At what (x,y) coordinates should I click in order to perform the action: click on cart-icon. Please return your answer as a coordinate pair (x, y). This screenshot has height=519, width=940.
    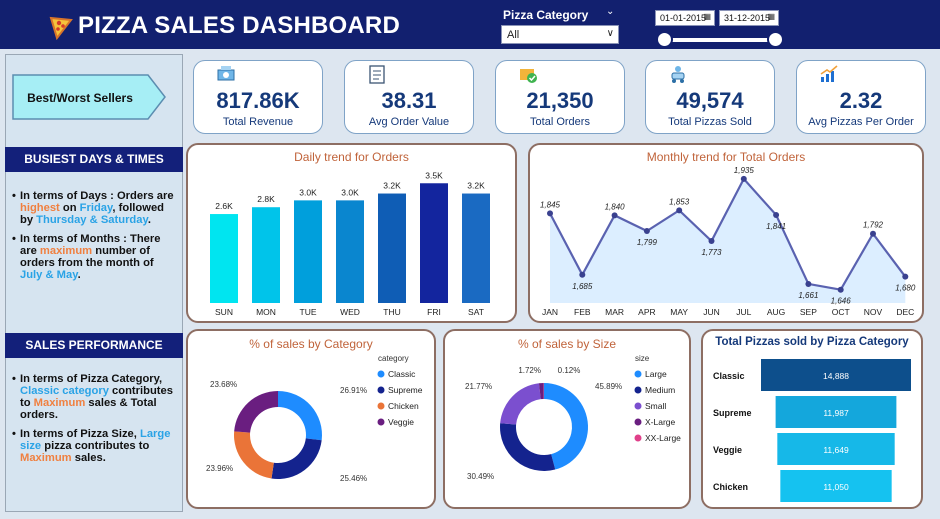
    Looking at the image, I should click on (528, 76).